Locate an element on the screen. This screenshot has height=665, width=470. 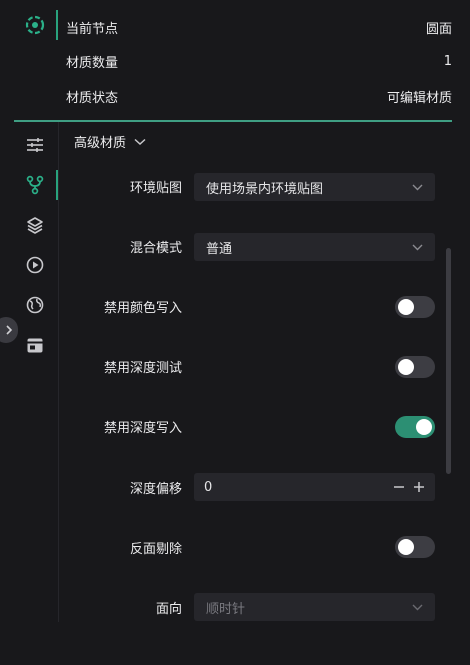
section-divider is located at coordinates (233, 121).